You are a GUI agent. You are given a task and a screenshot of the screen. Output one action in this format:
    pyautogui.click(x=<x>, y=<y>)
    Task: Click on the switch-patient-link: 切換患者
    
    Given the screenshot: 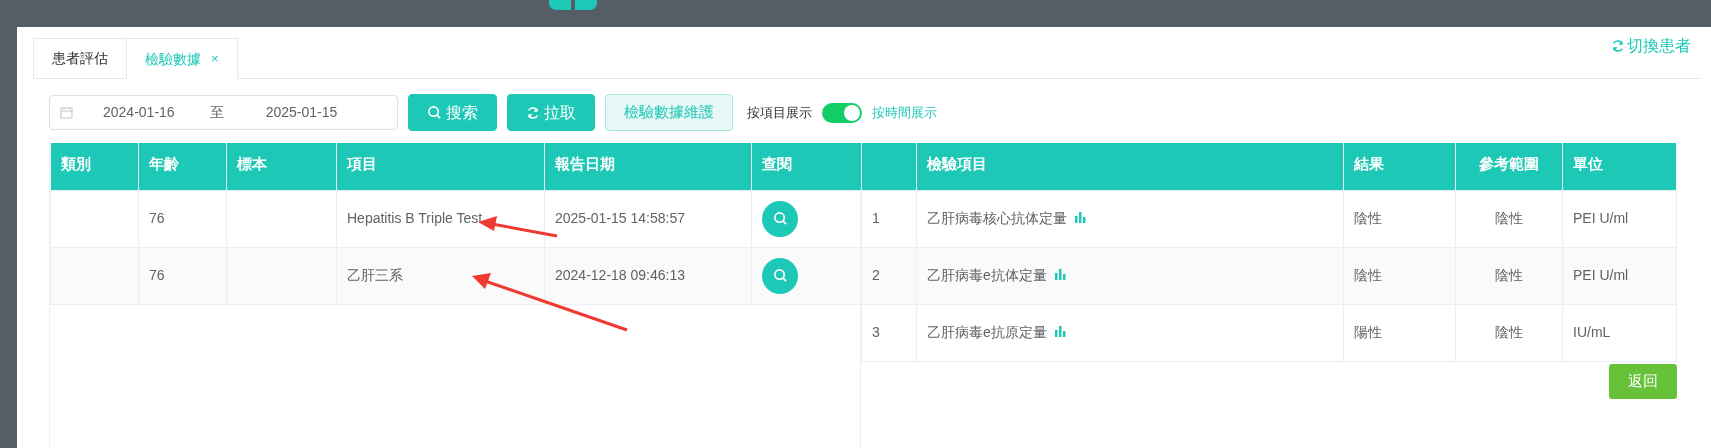 What is the action you would take?
    pyautogui.click(x=1651, y=46)
    